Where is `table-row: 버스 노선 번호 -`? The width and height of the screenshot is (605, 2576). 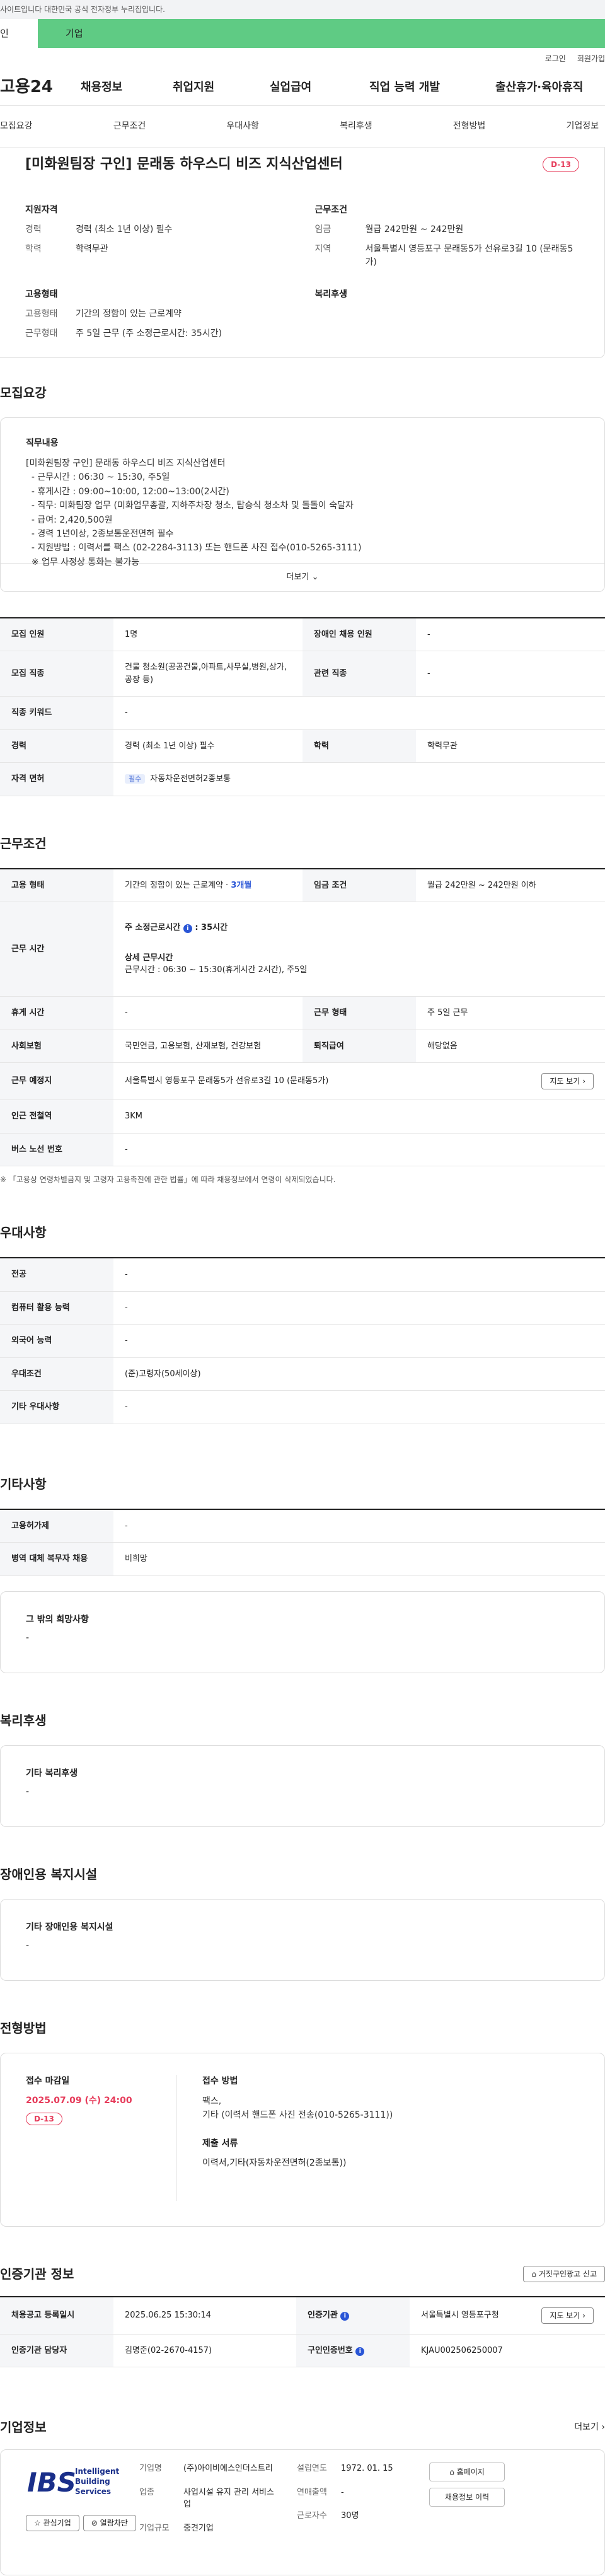
table-row: 버스 노선 번호 - is located at coordinates (302, 1150).